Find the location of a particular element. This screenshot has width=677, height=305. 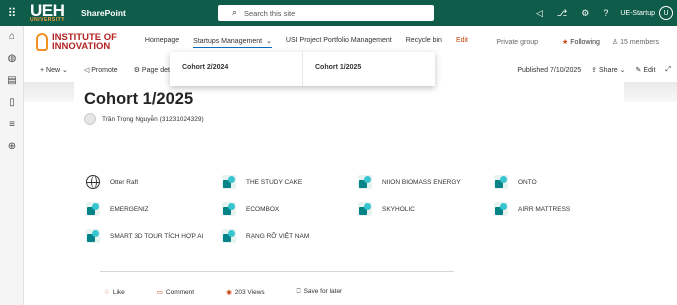

avatar: U is located at coordinates (666, 13).